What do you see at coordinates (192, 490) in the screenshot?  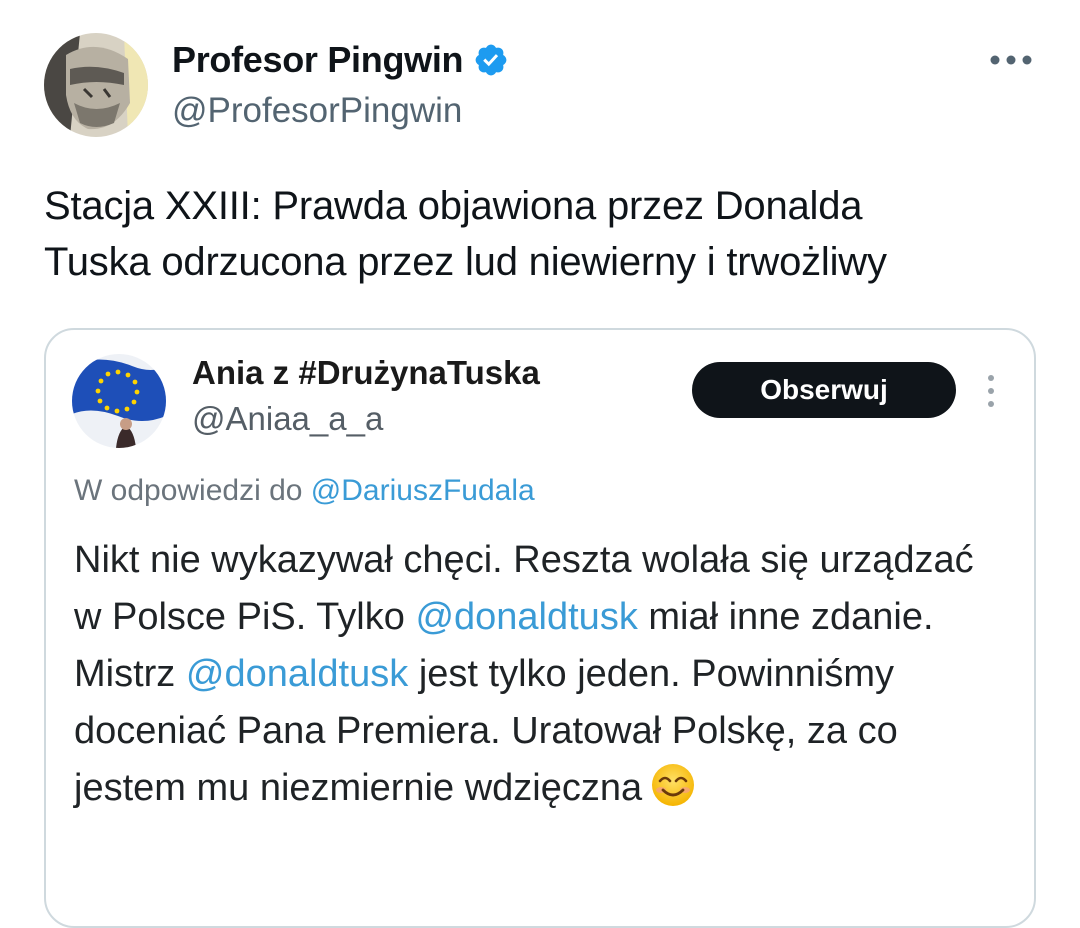 I see `reply-prefix: W odpowiedzi do` at bounding box center [192, 490].